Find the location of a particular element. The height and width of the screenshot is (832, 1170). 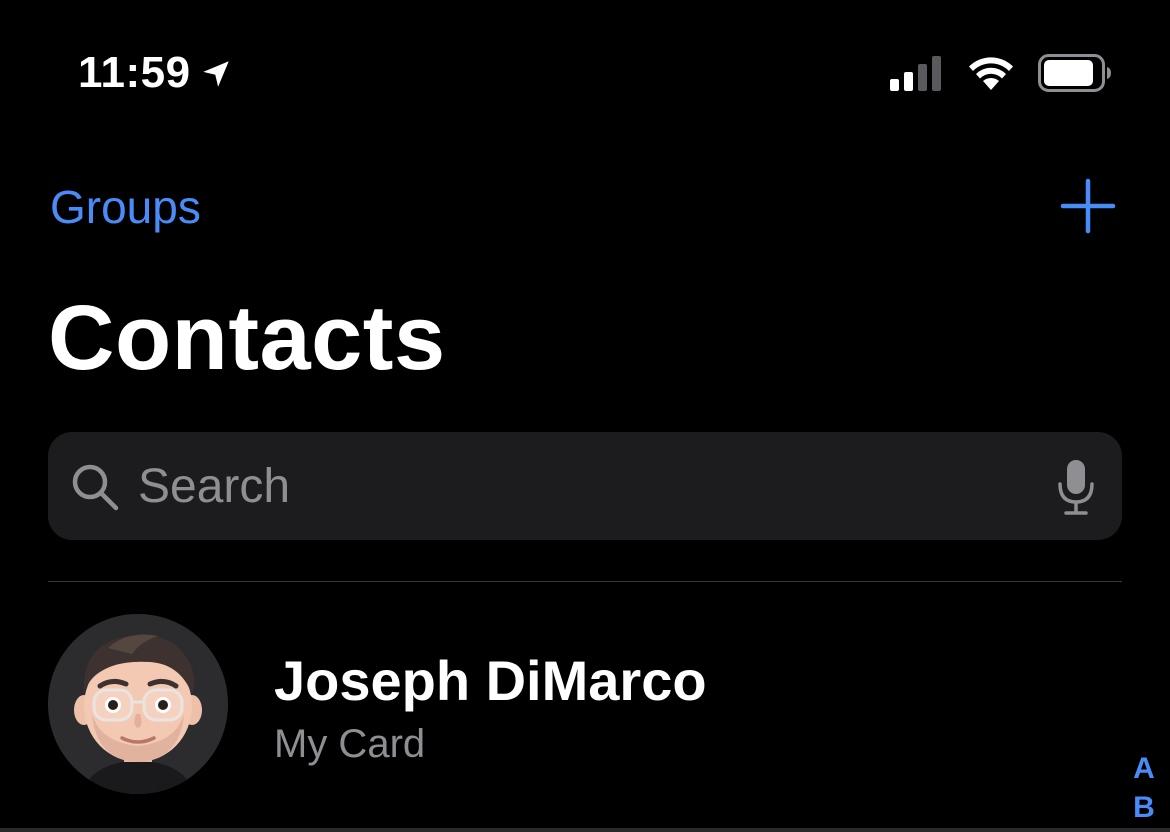

divider is located at coordinates (585, 581).